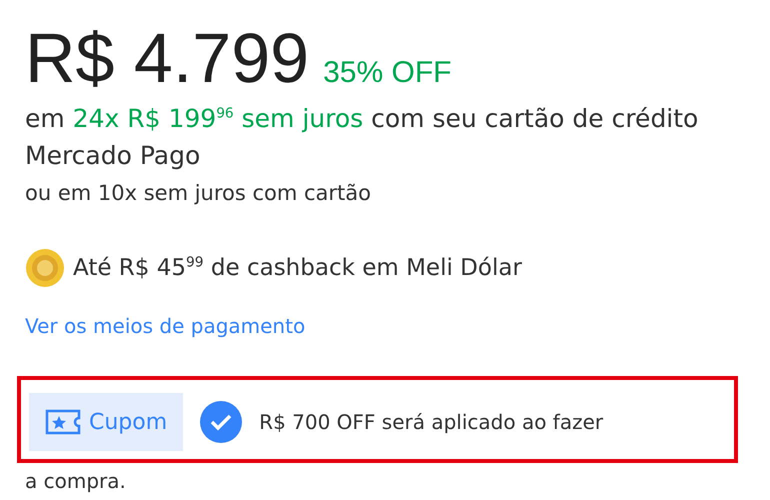 The width and height of the screenshot is (770, 500). I want to click on alternative-installment-text: ou em 10x sem juros com cartão, so click(198, 193).